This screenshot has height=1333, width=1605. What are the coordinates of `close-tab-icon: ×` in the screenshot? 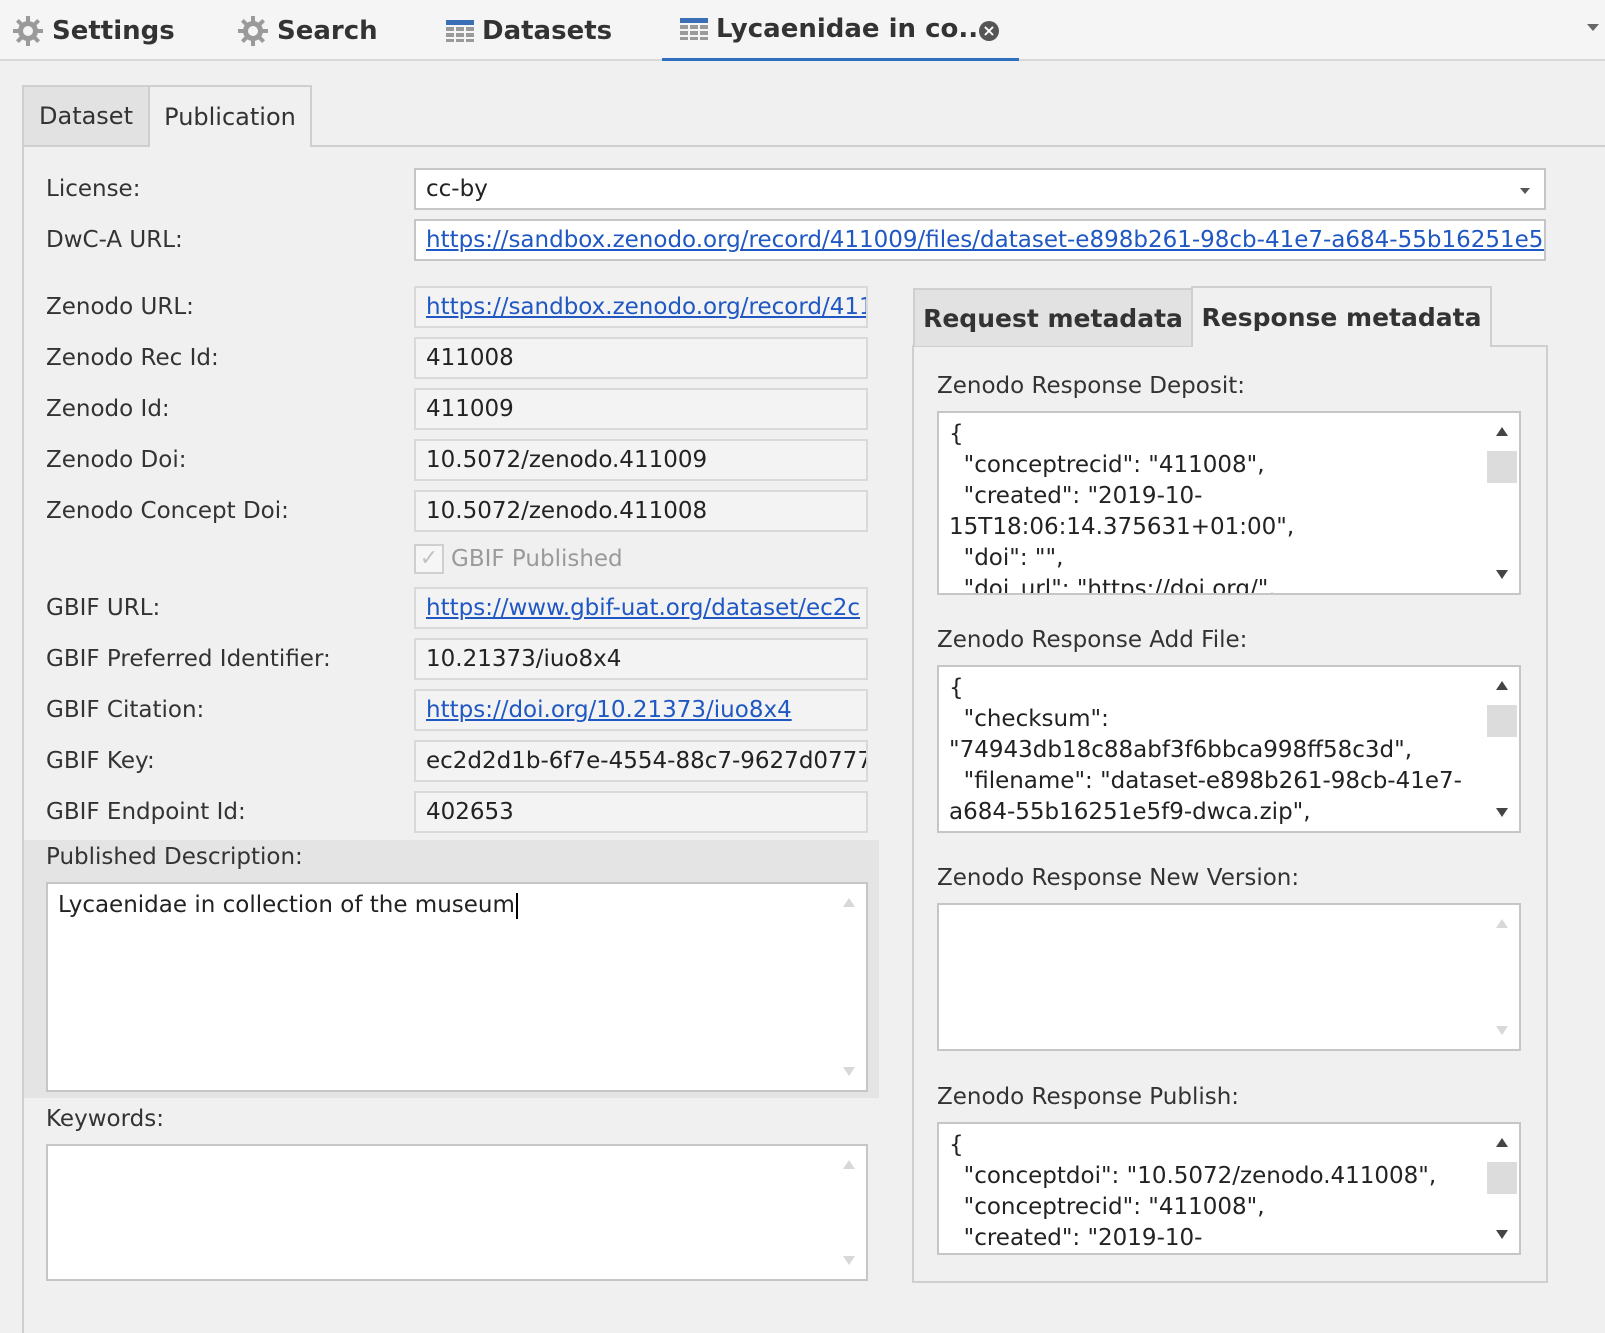 It's located at (989, 31).